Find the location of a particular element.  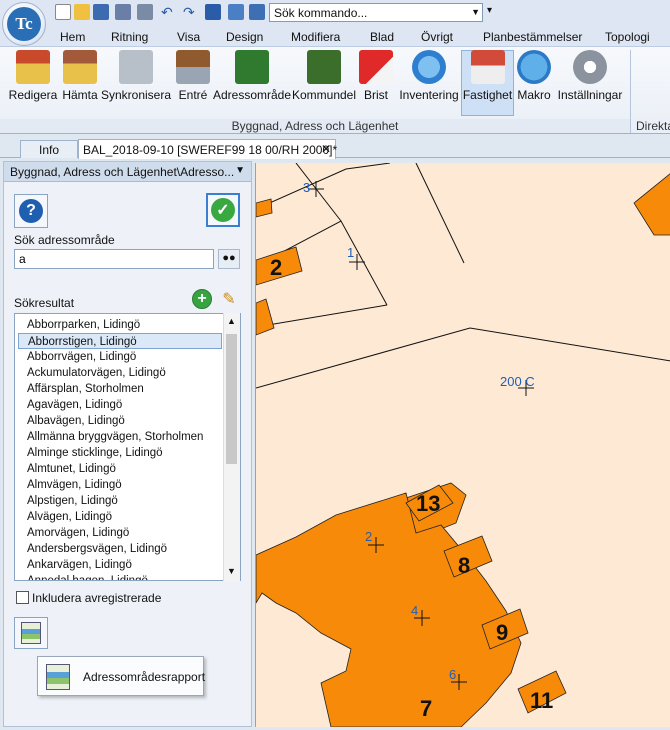

binoculars-icon: ●● is located at coordinates (229, 258).